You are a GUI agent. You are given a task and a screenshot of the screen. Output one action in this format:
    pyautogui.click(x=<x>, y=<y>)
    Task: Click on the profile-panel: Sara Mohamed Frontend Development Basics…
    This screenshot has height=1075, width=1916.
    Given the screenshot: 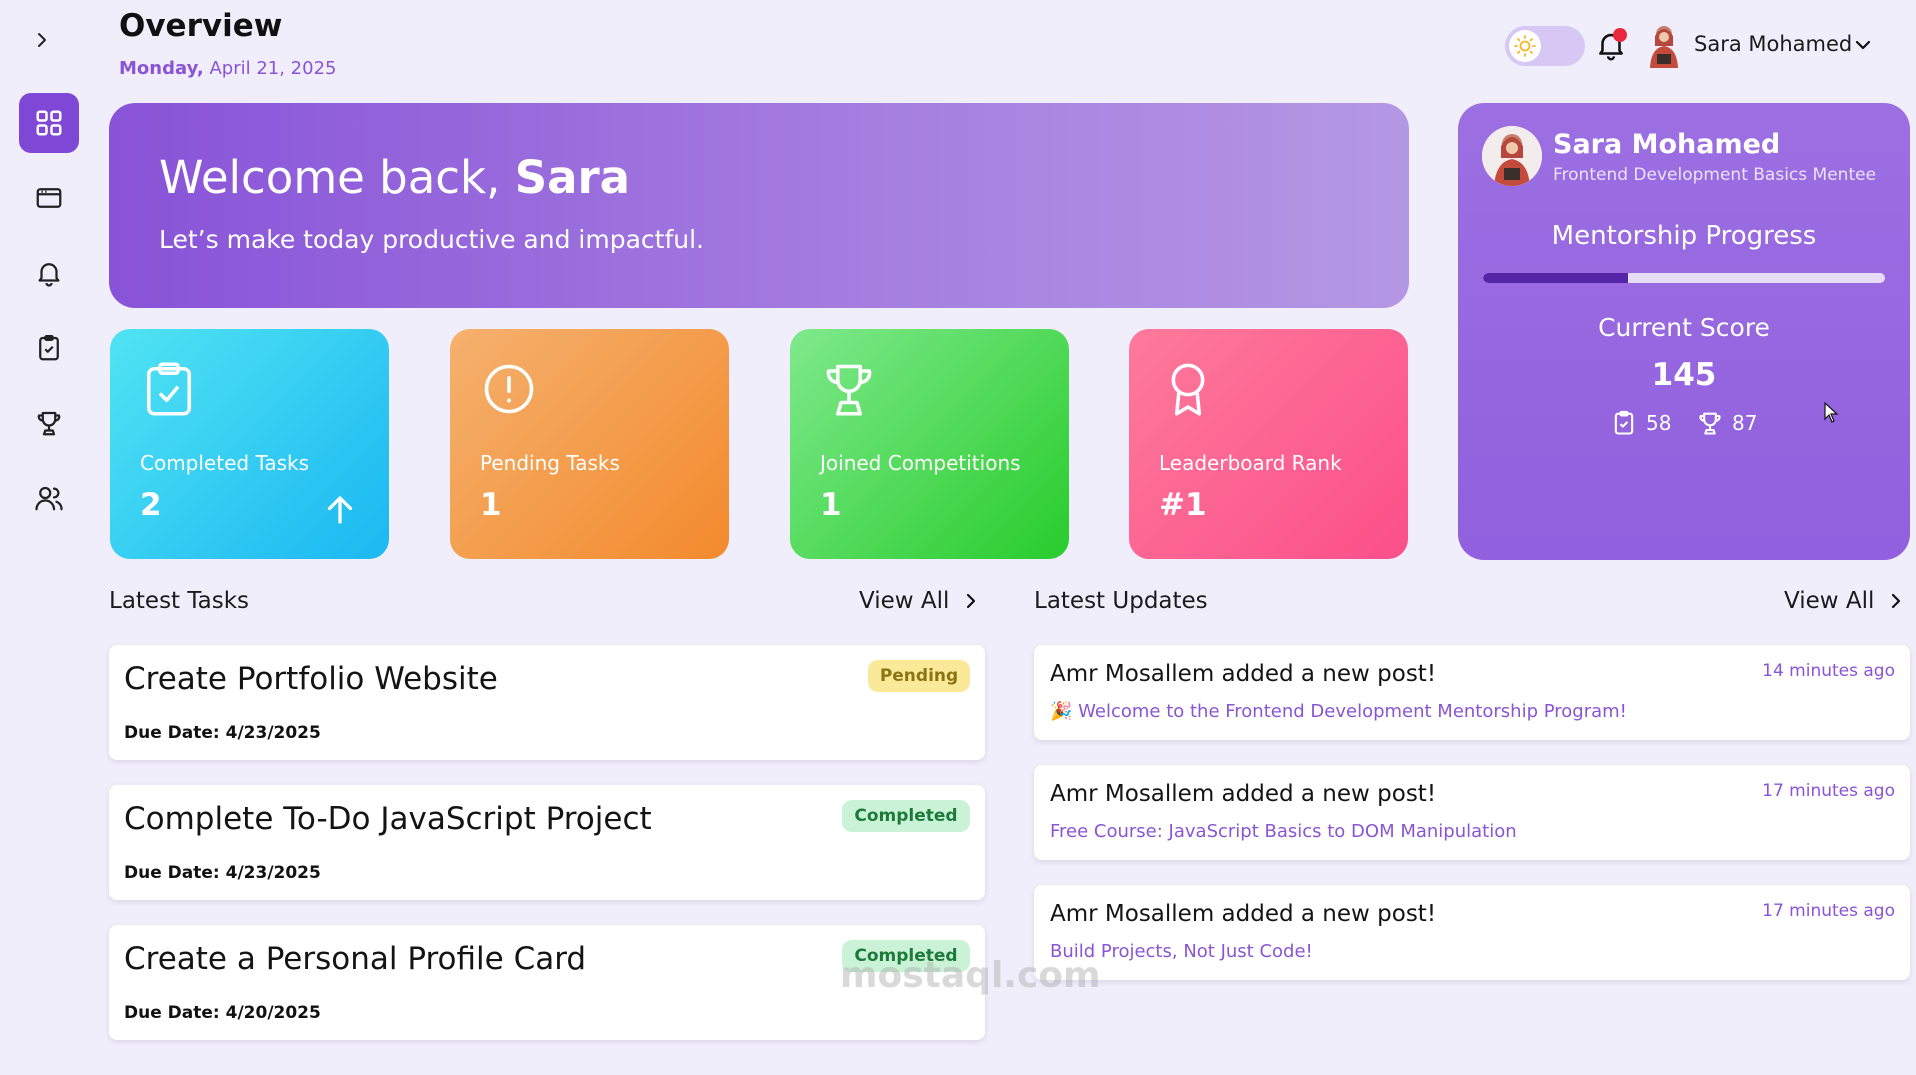 What is the action you would take?
    pyautogui.click(x=1684, y=331)
    